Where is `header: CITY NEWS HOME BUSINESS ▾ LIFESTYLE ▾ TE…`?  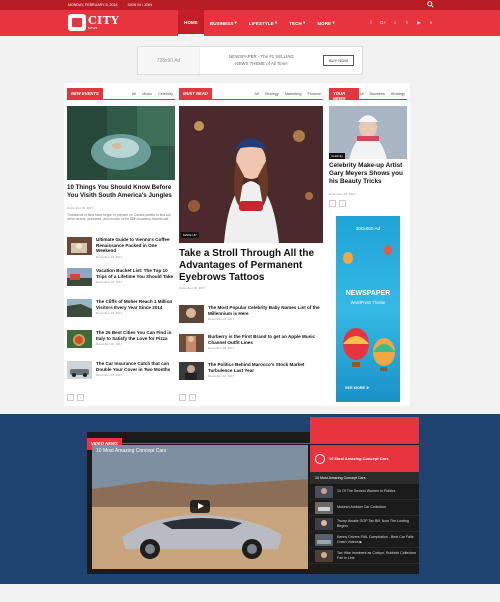
header: CITY NEWS HOME BUSINESS ▾ LIFESTYLE ▾ TE… is located at coordinates (250, 23).